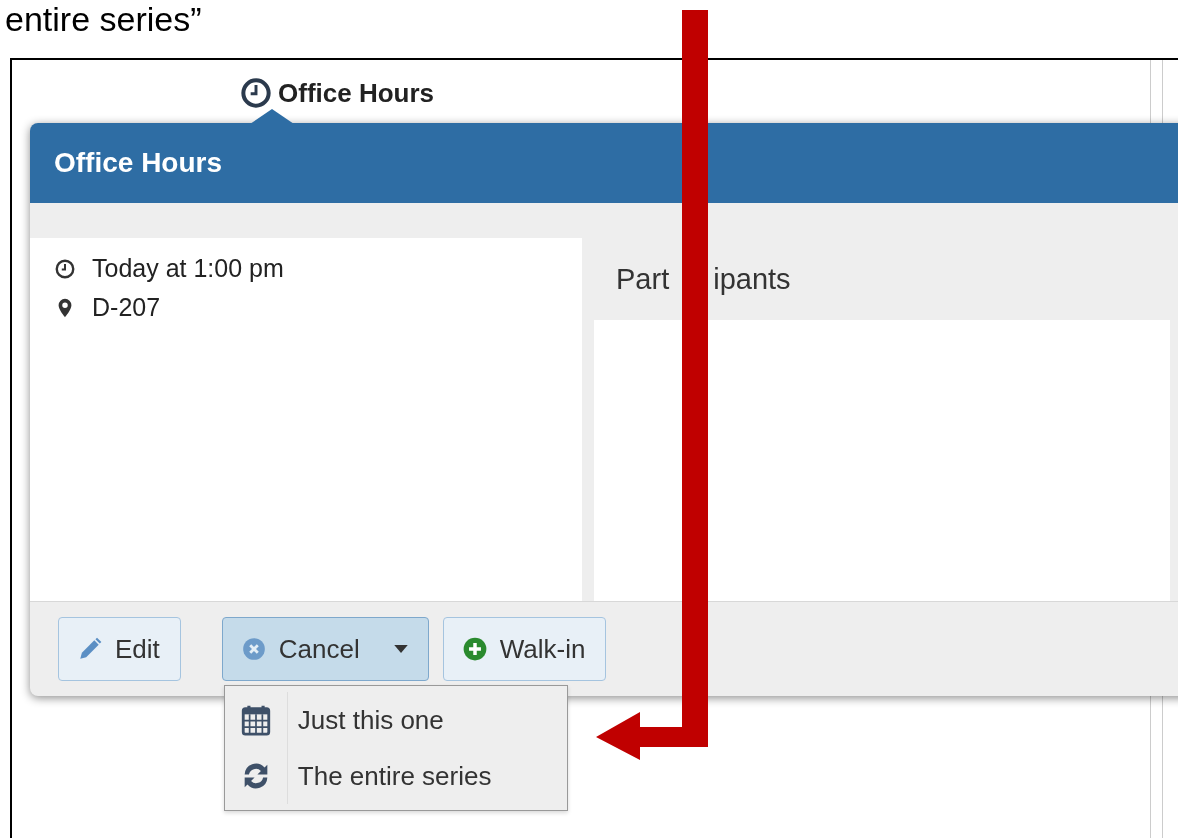 The image size is (1178, 838). Describe the element at coordinates (253, 649) in the screenshot. I see `close-icon` at that location.